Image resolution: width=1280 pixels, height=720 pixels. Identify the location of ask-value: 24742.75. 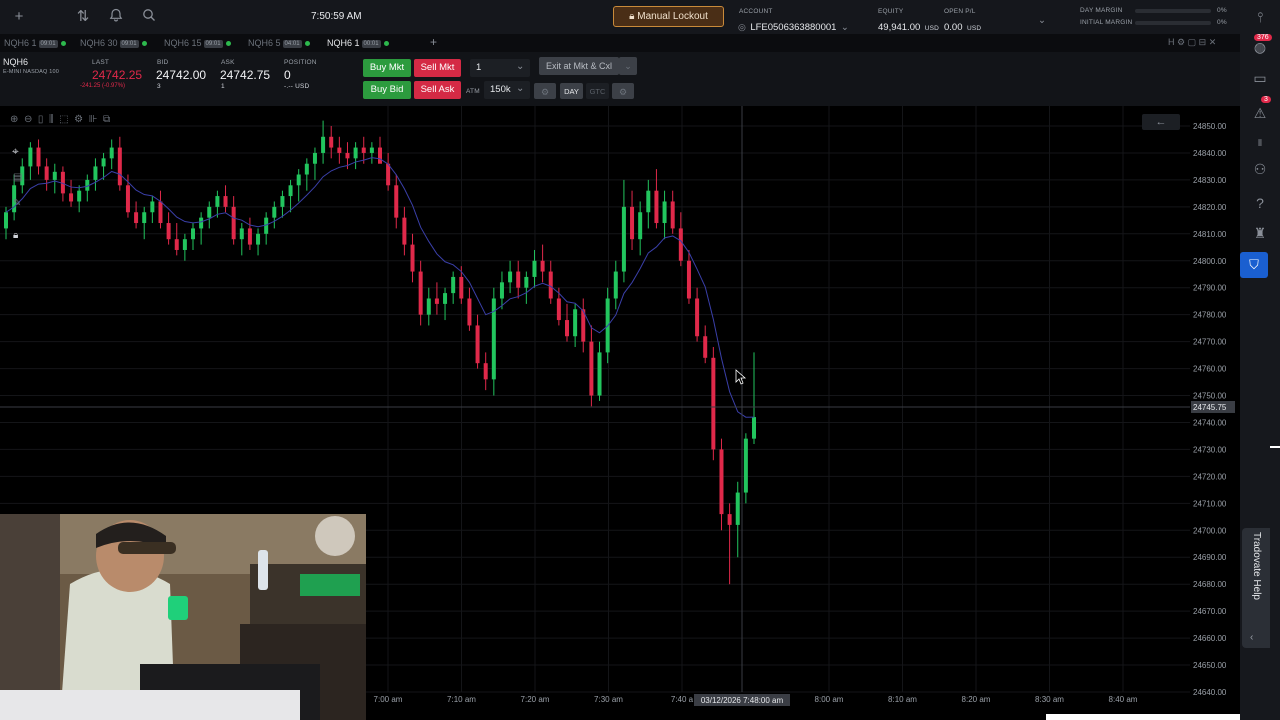
(245, 75).